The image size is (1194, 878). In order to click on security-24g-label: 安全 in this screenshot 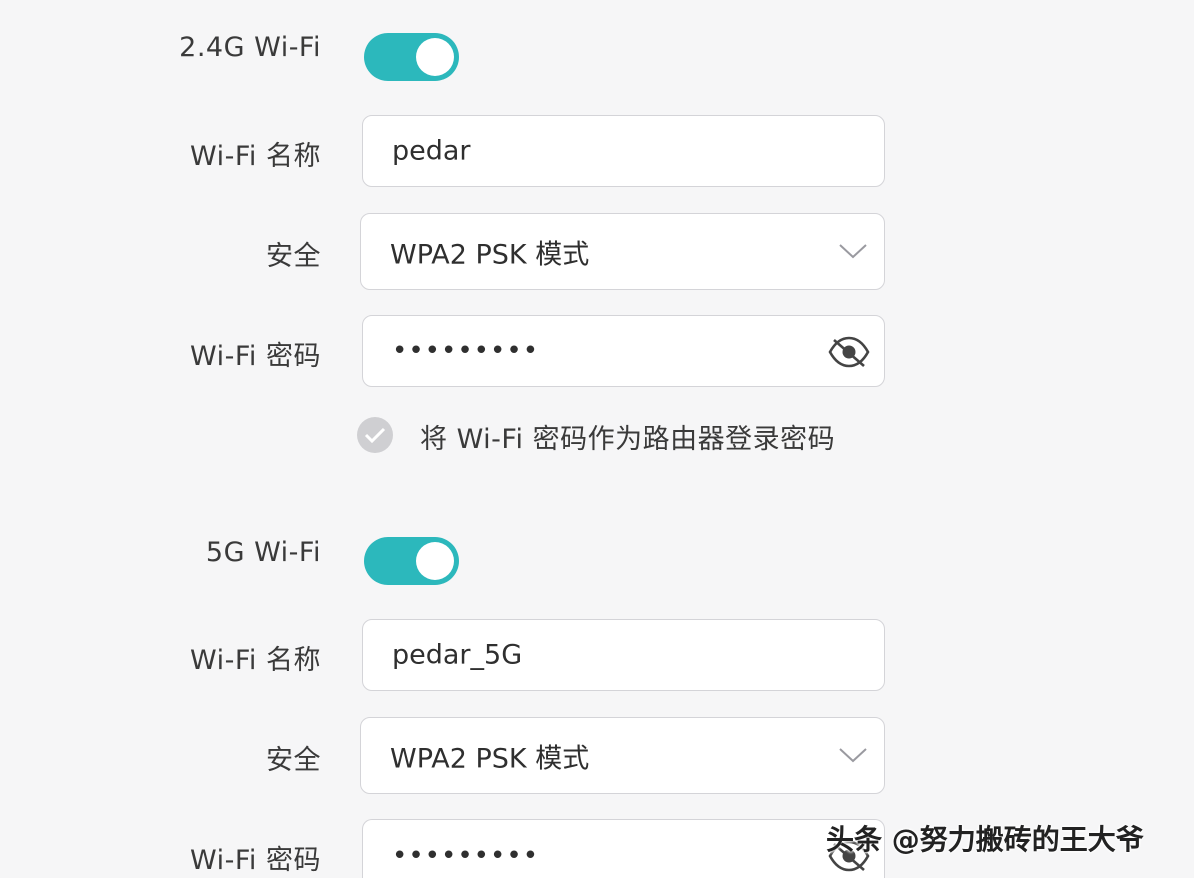, I will do `click(293, 256)`.